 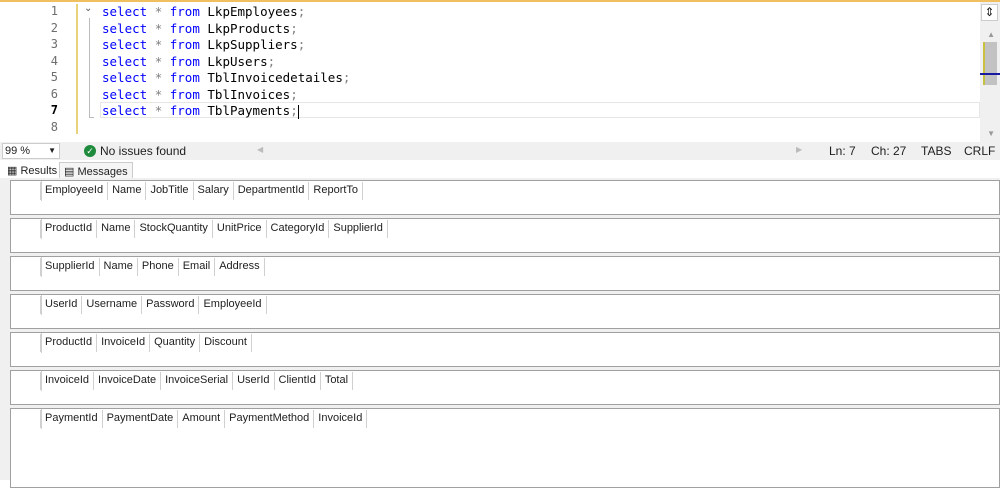 What do you see at coordinates (991, 133) in the screenshot?
I see `scroll-down-icon: ▼` at bounding box center [991, 133].